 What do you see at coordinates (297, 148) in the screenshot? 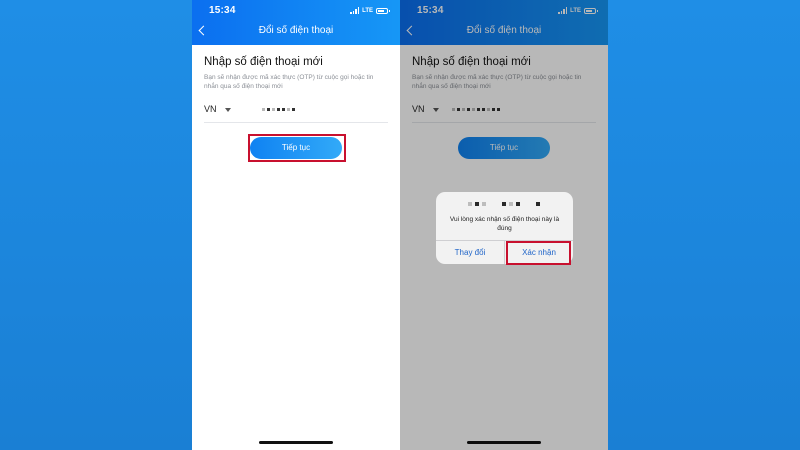
I see `continue-highlight` at bounding box center [297, 148].